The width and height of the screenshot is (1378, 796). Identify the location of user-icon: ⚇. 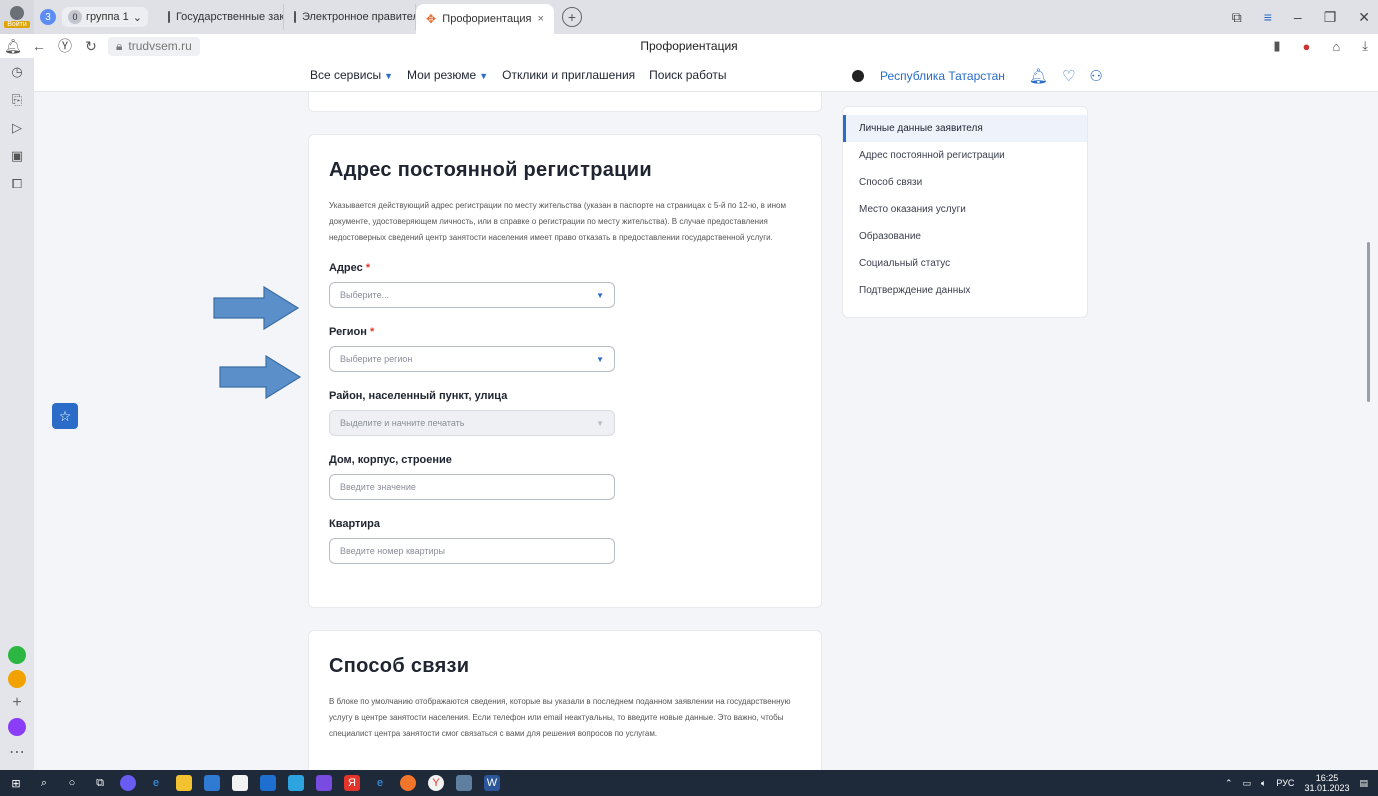
(1095, 76).